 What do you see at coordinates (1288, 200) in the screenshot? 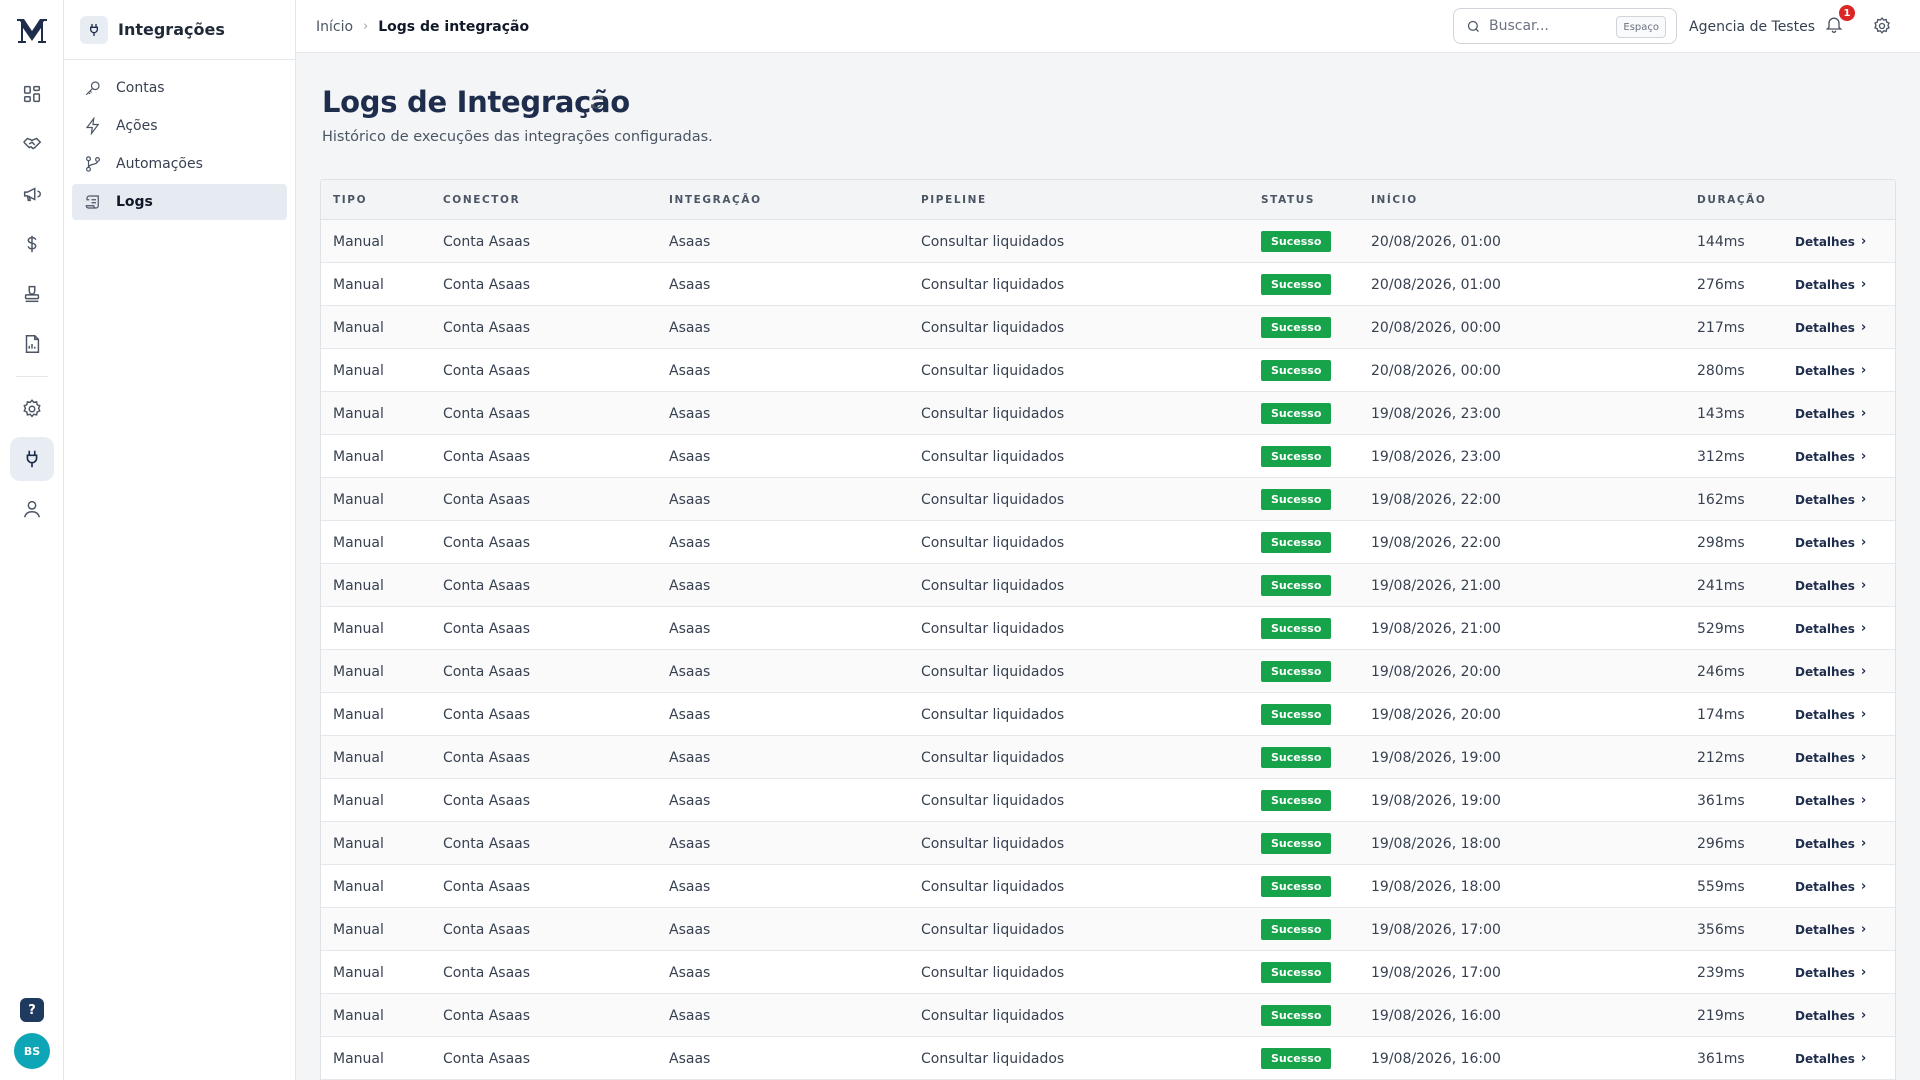
I see `column-header-status: Status` at bounding box center [1288, 200].